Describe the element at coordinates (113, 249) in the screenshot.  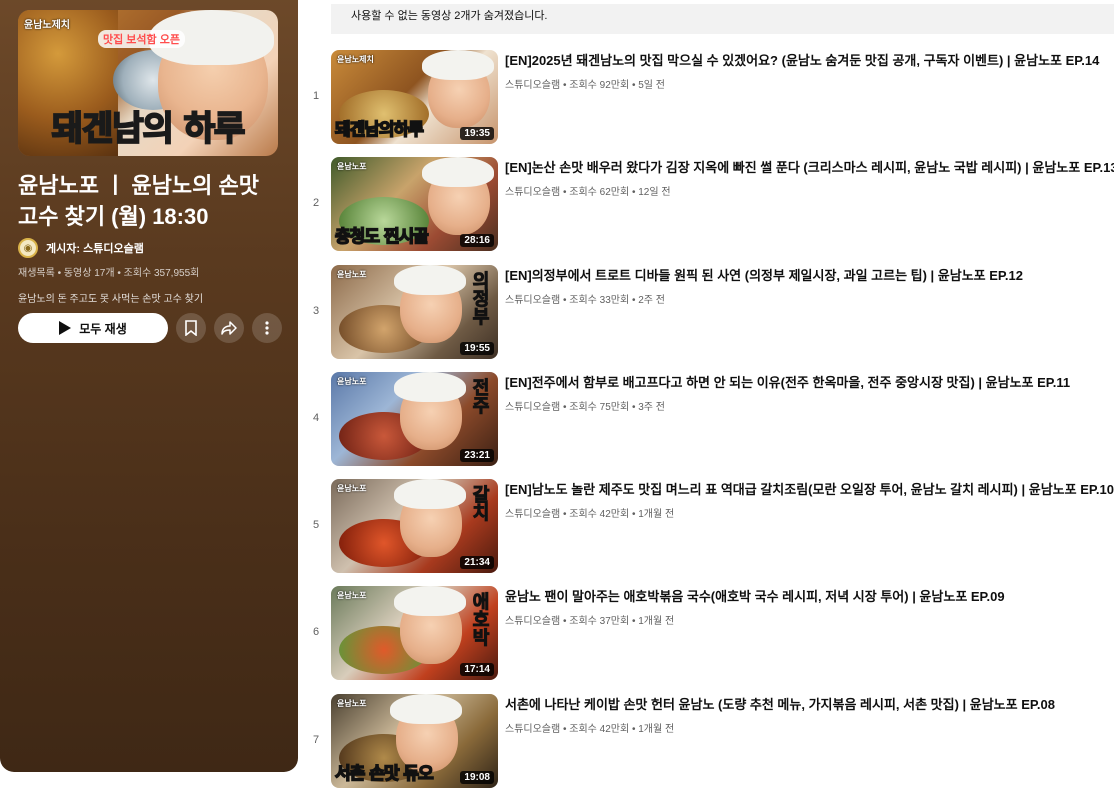
I see `owner-name: 스튜디오슬램` at that location.